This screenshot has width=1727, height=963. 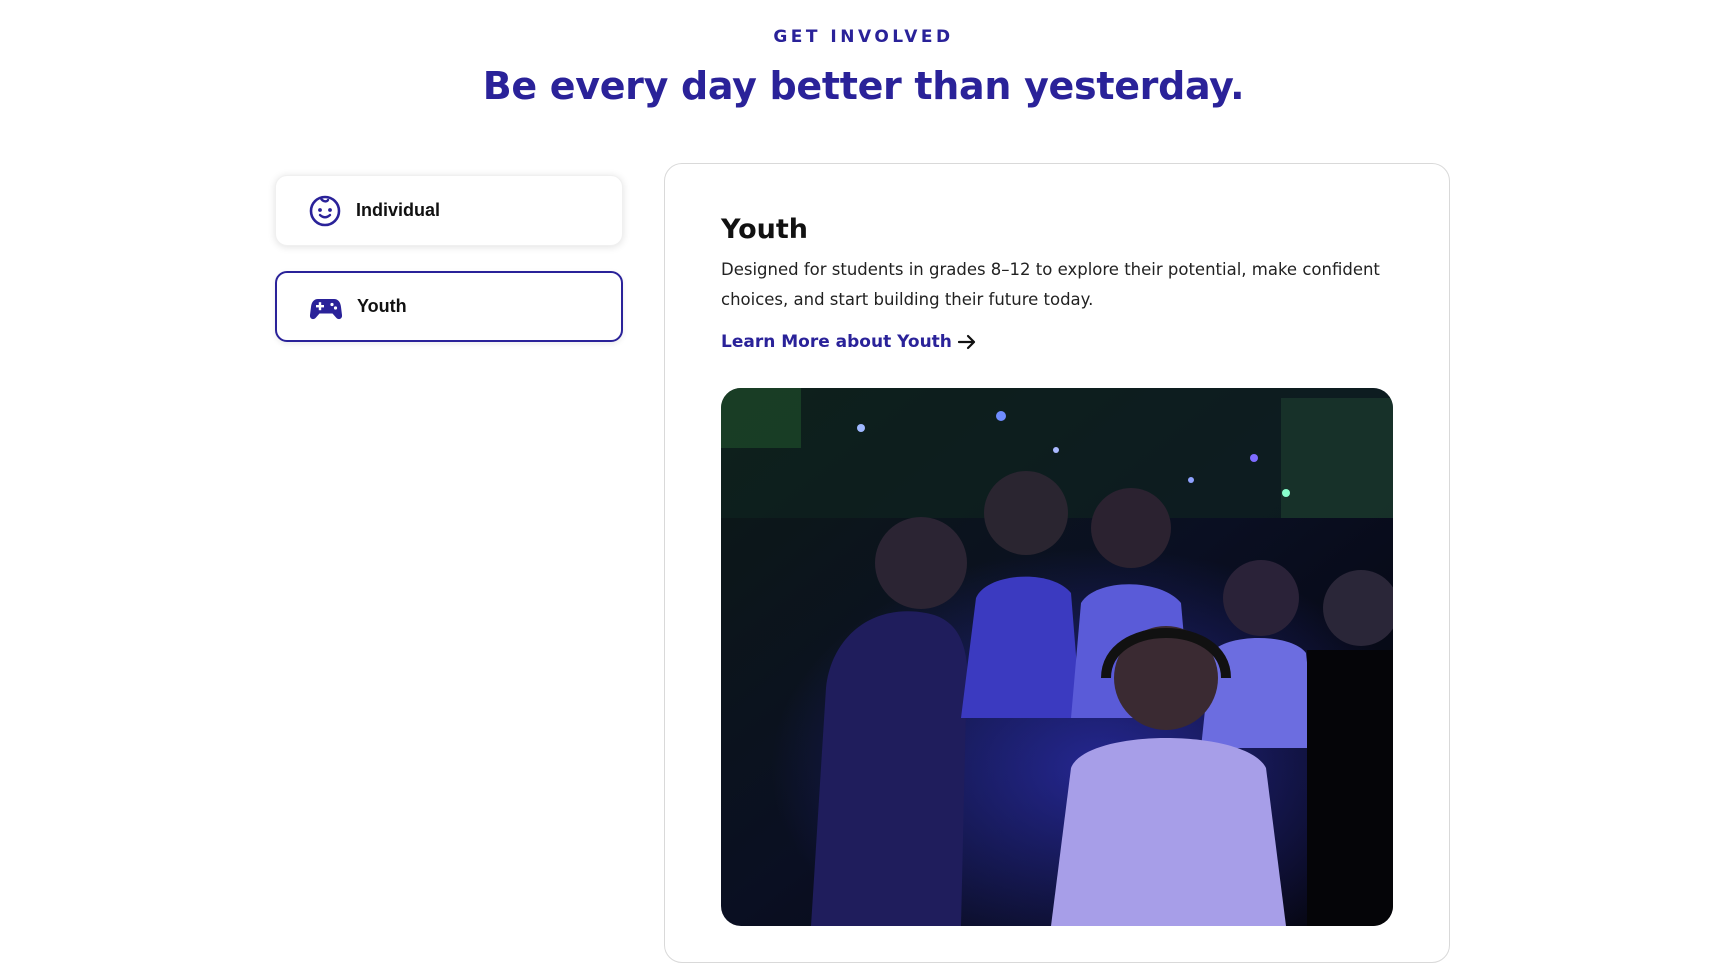 I want to click on detail-title: Youth, so click(x=764, y=229).